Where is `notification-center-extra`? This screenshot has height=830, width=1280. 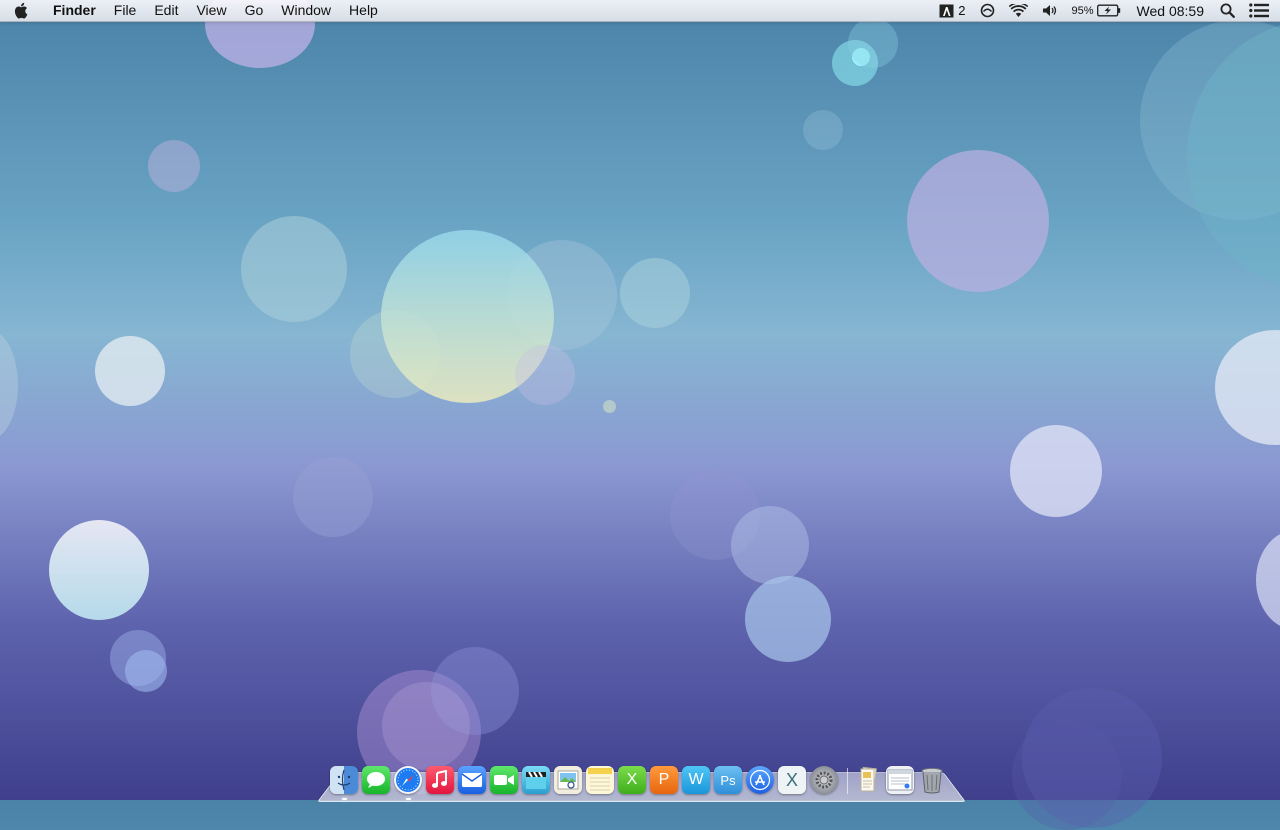
notification-center-extra is located at coordinates (1261, 10).